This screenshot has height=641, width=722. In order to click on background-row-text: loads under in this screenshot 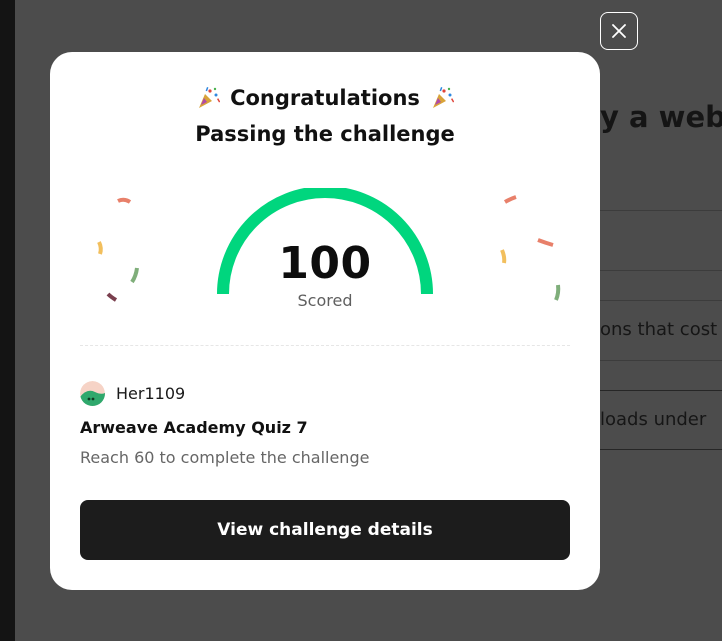, I will do `click(653, 419)`.